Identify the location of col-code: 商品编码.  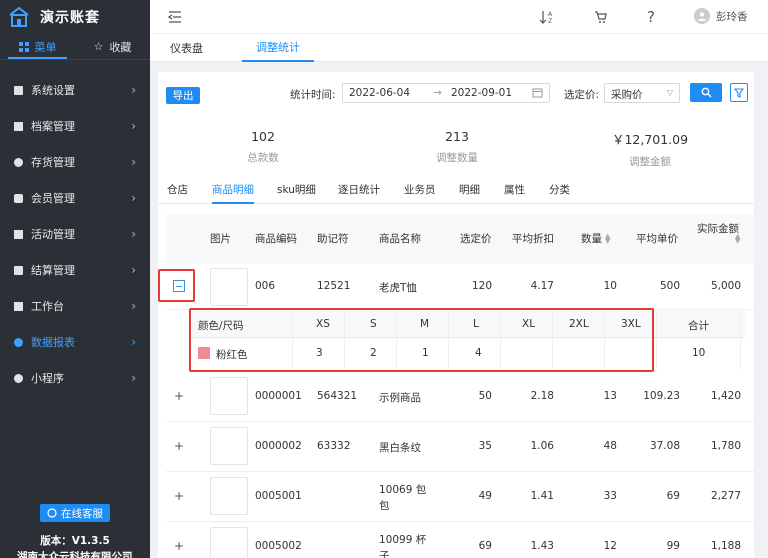
(276, 238).